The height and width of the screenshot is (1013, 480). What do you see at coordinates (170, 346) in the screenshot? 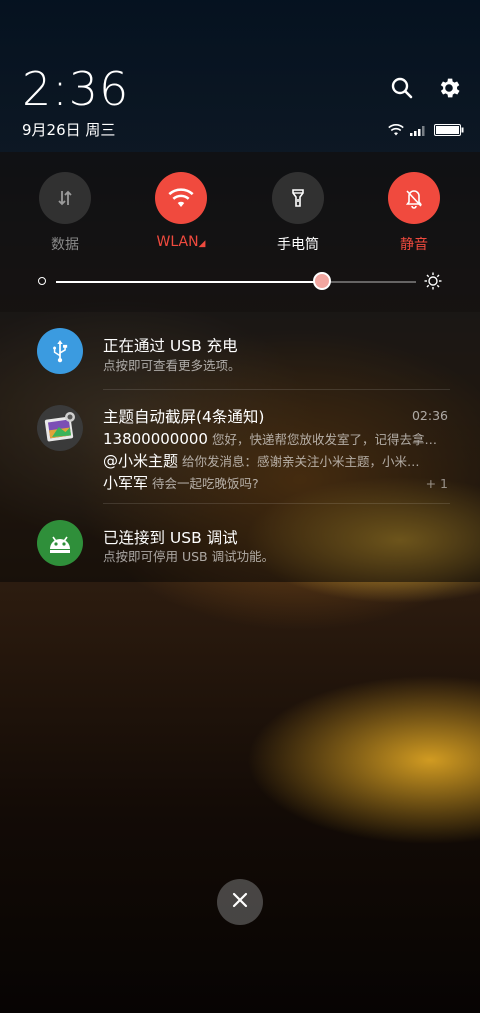
I see `notification-title: 正在通过 USB 充电` at bounding box center [170, 346].